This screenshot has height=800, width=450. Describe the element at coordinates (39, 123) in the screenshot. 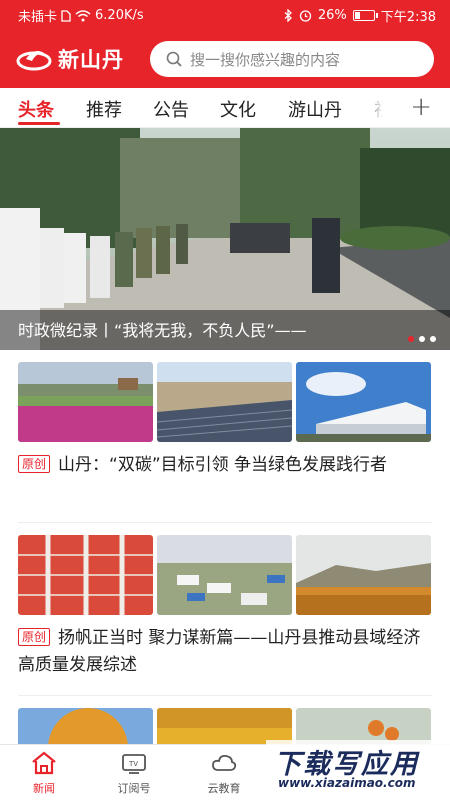

I see `active-tab-indicator` at that location.